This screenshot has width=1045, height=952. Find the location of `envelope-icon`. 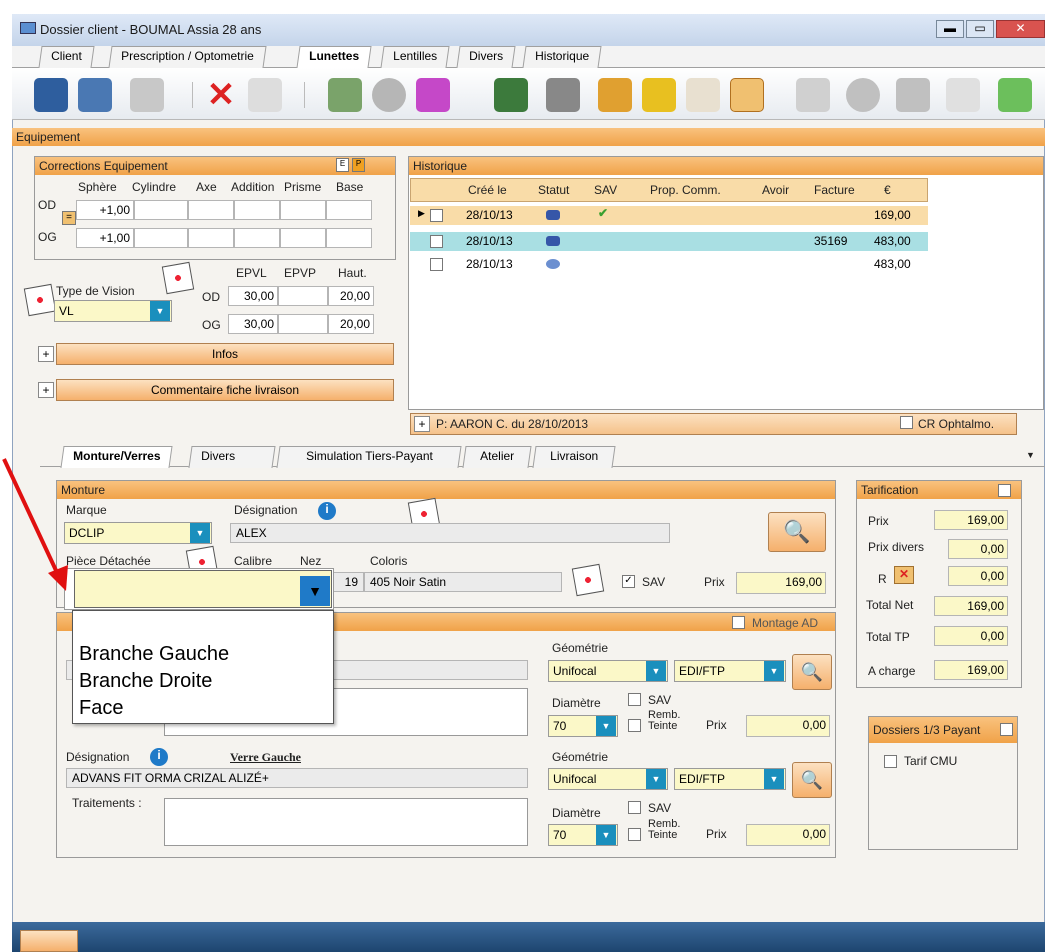

envelope-icon is located at coordinates (703, 95).